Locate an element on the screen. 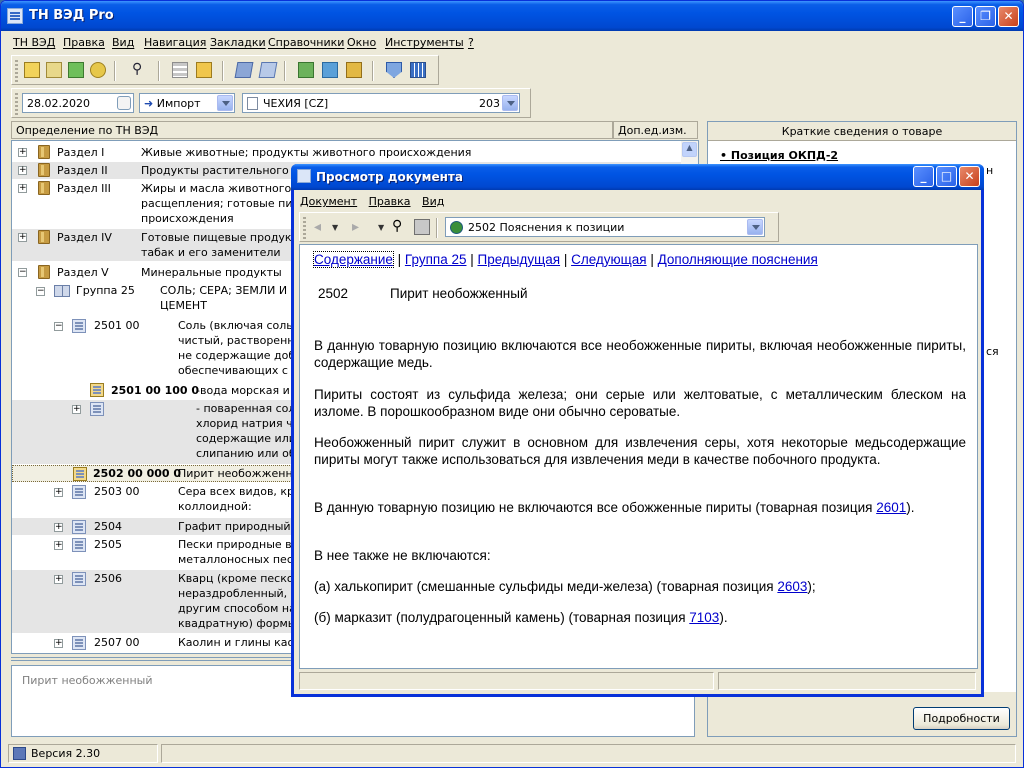 This screenshot has height=768, width=1024. book-icon is located at coordinates (44, 188).